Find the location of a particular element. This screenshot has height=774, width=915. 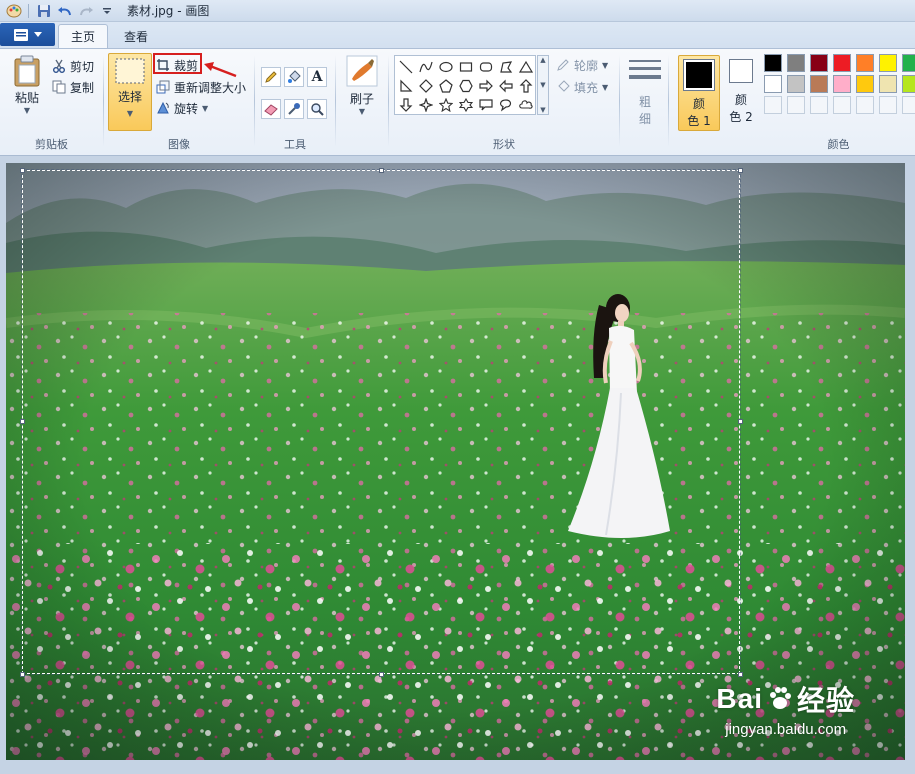

rotate-button: 旋转 ▼ is located at coordinates (182, 108).